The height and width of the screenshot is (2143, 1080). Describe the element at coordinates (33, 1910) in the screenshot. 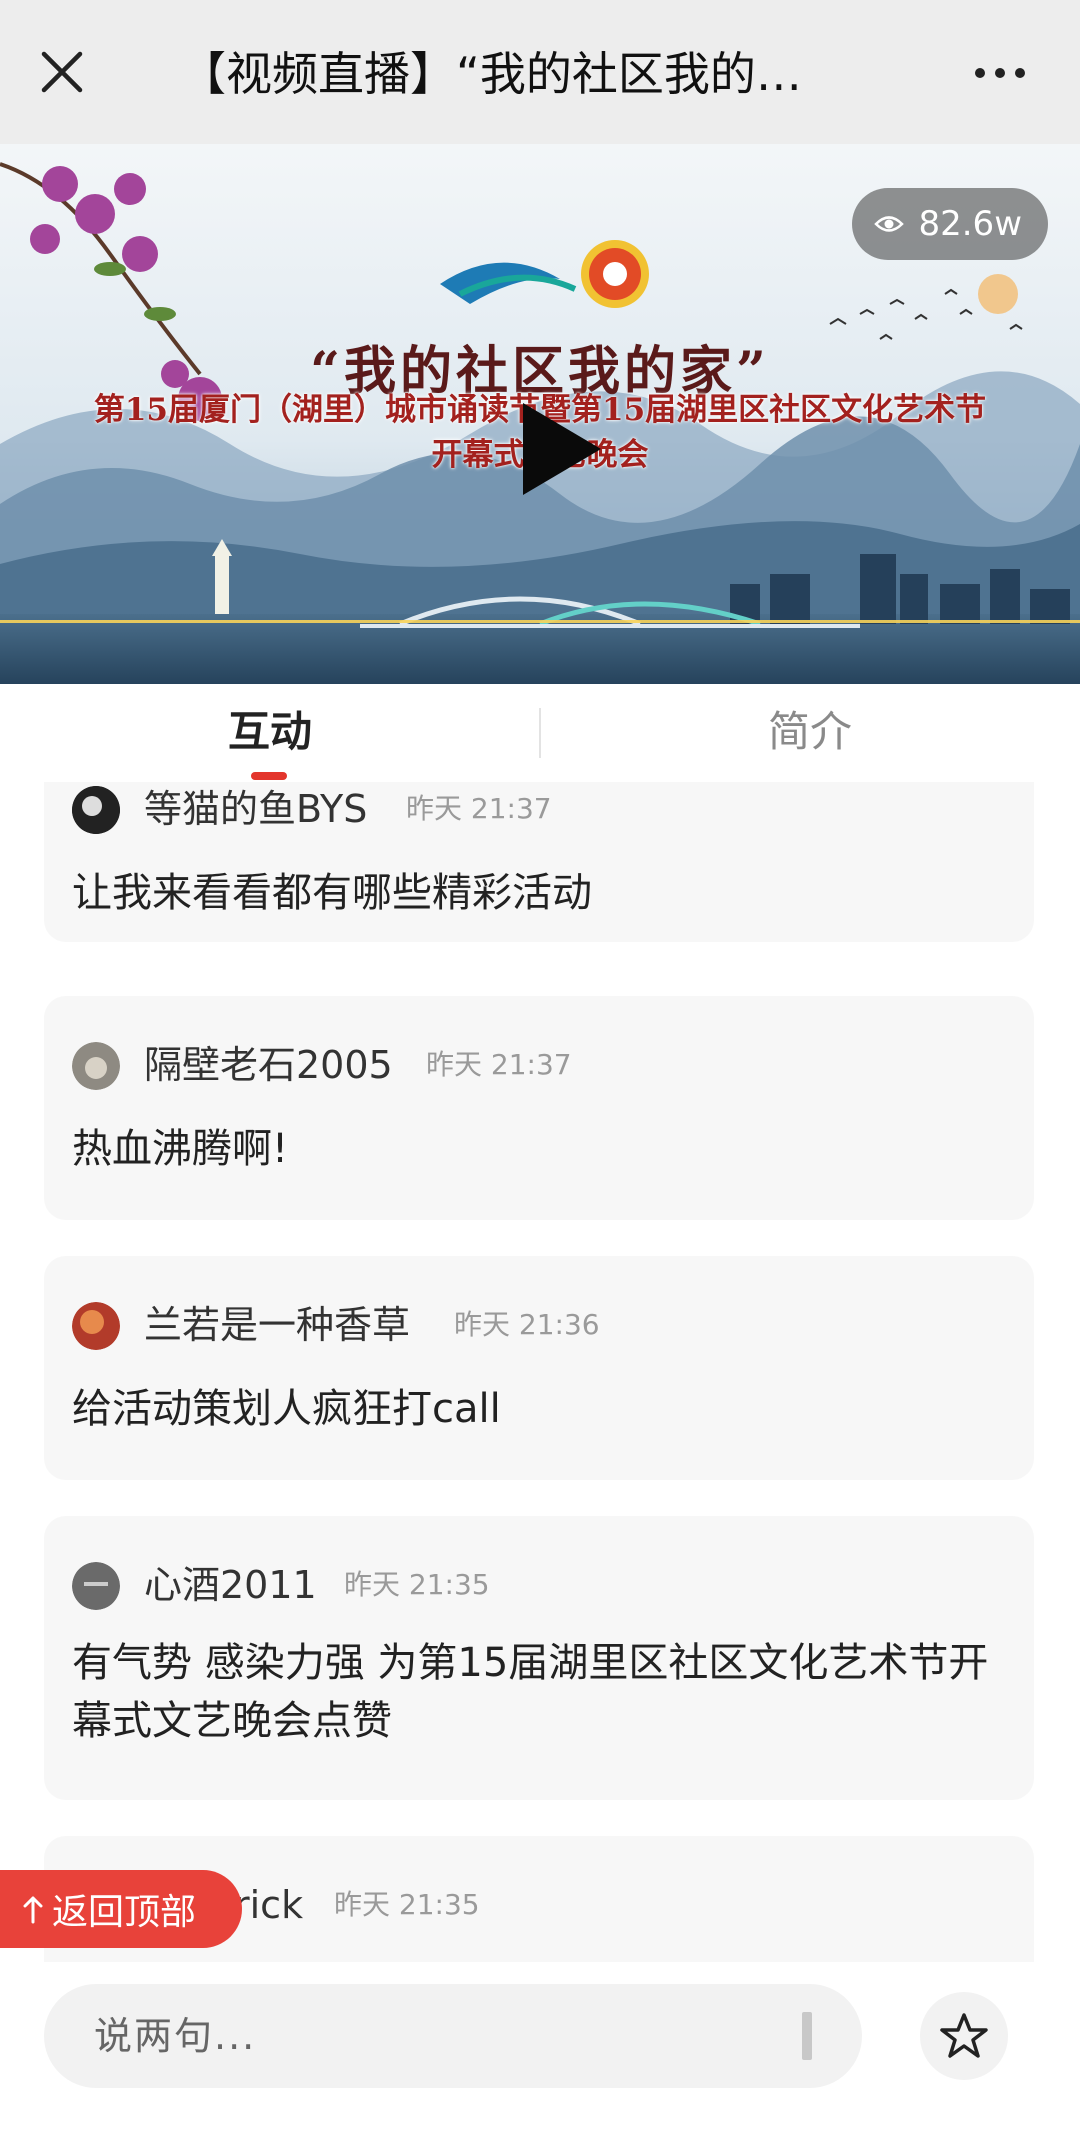

I see `arrow-up-icon` at that location.